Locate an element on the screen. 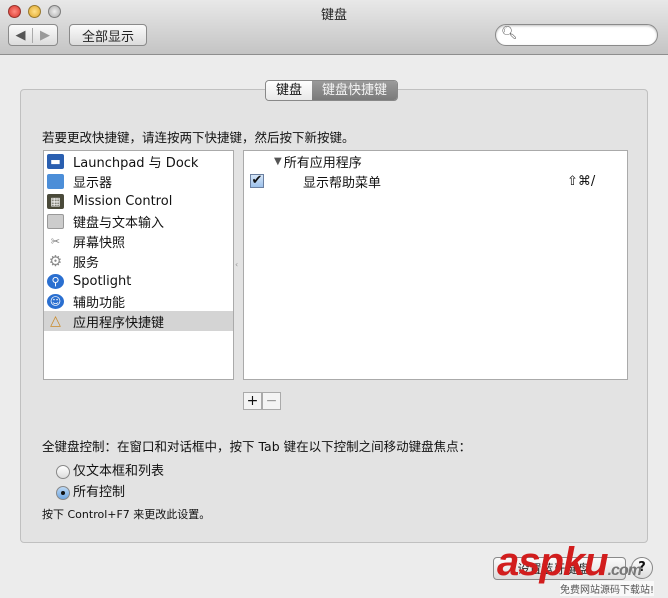  watermark-logo: aspku.com is located at coordinates (569, 562).